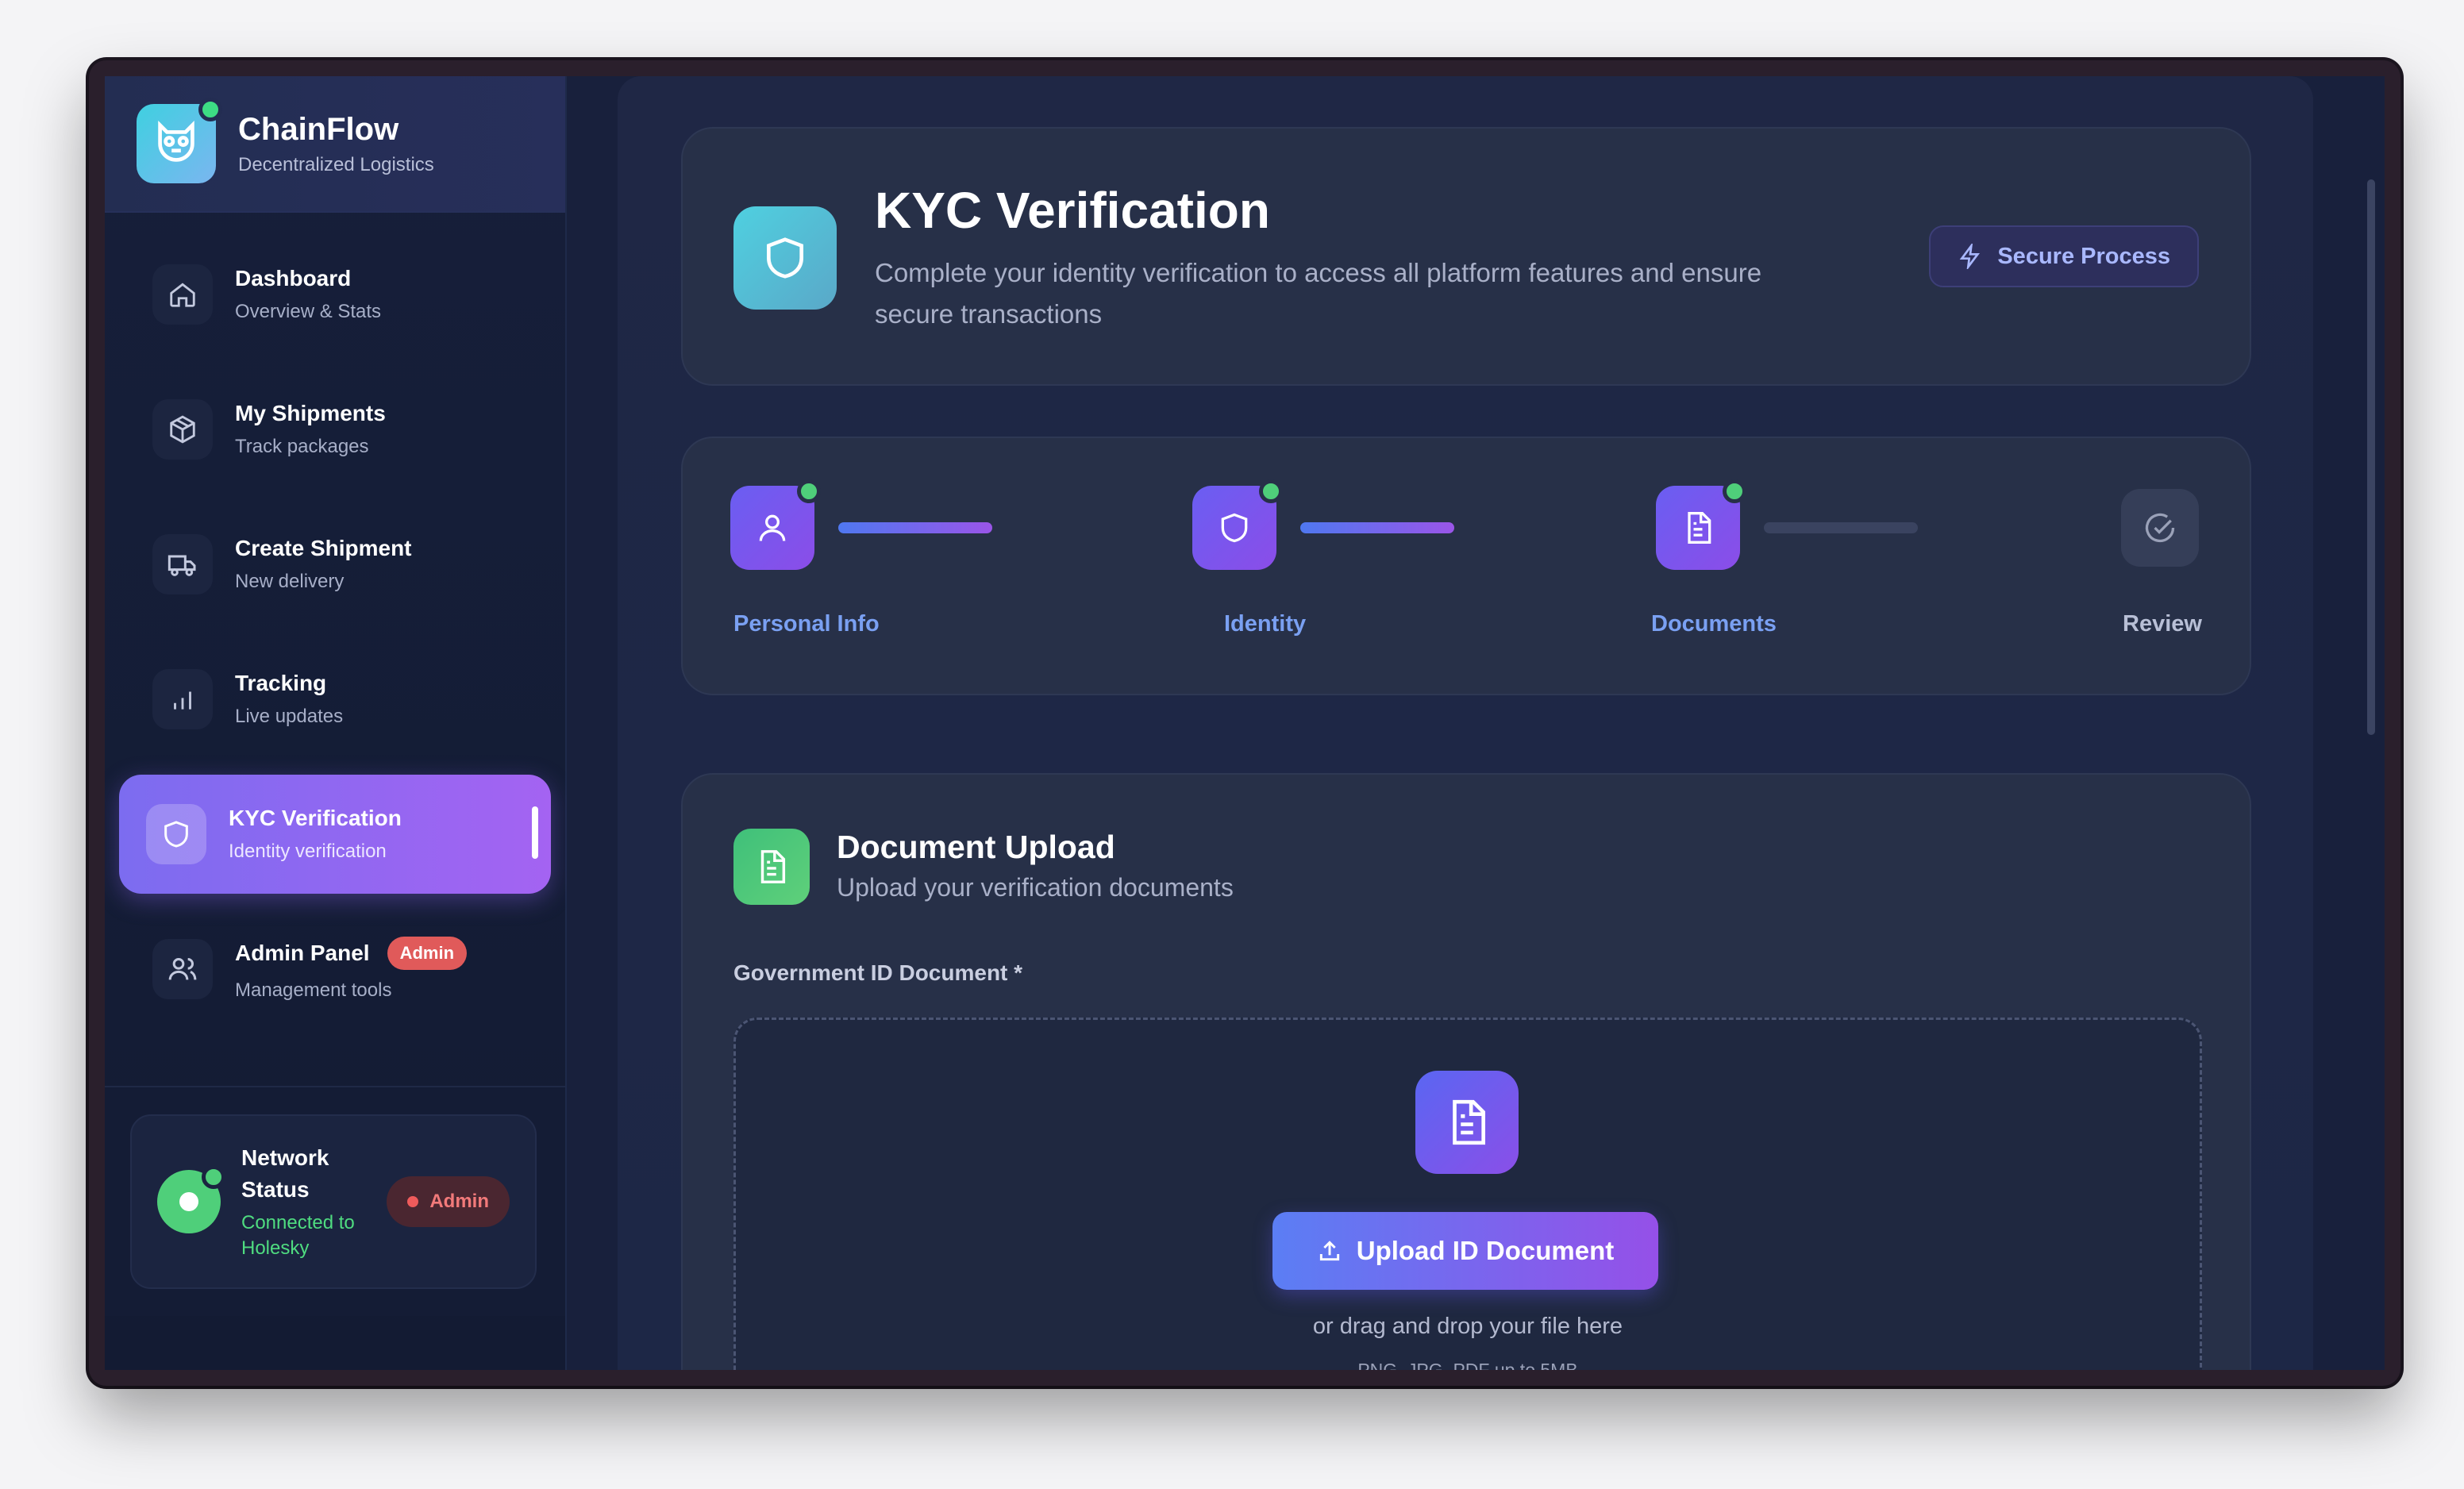 This screenshot has height=1489, width=2464. I want to click on brand-header: ChainFlow Decentralized Logistics, so click(335, 144).